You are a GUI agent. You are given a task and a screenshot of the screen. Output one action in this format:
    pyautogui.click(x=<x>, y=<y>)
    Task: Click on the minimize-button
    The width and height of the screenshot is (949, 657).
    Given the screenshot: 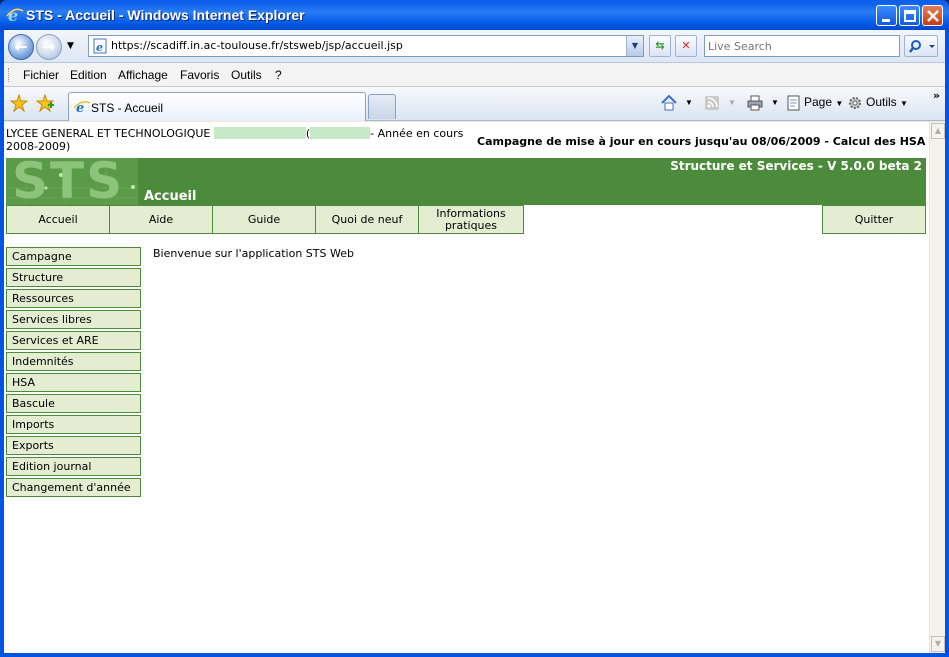 What is the action you would take?
    pyautogui.click(x=886, y=15)
    